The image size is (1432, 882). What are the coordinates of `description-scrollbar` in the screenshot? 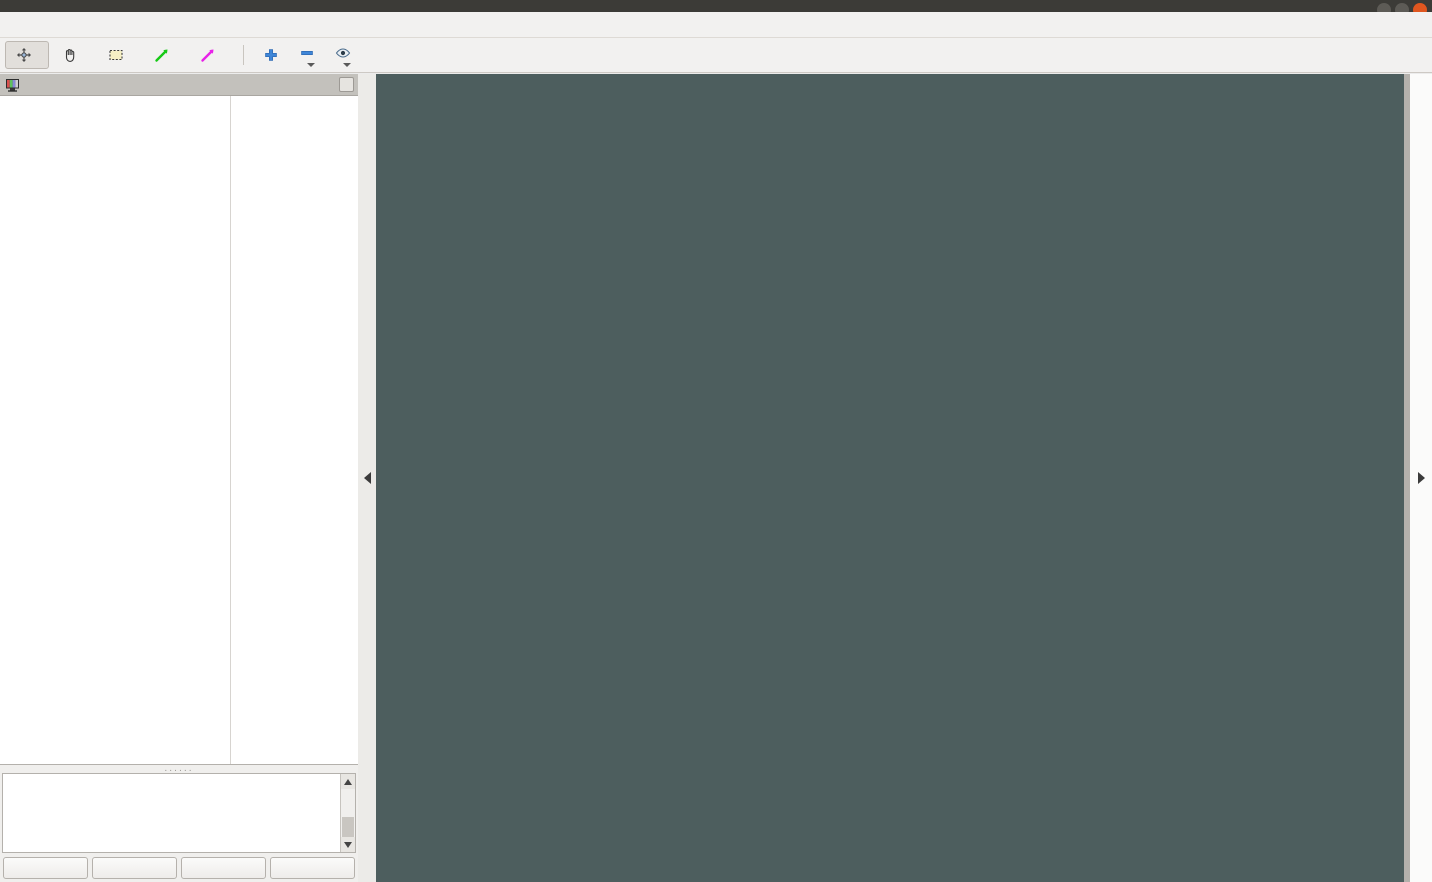 It's located at (347, 813).